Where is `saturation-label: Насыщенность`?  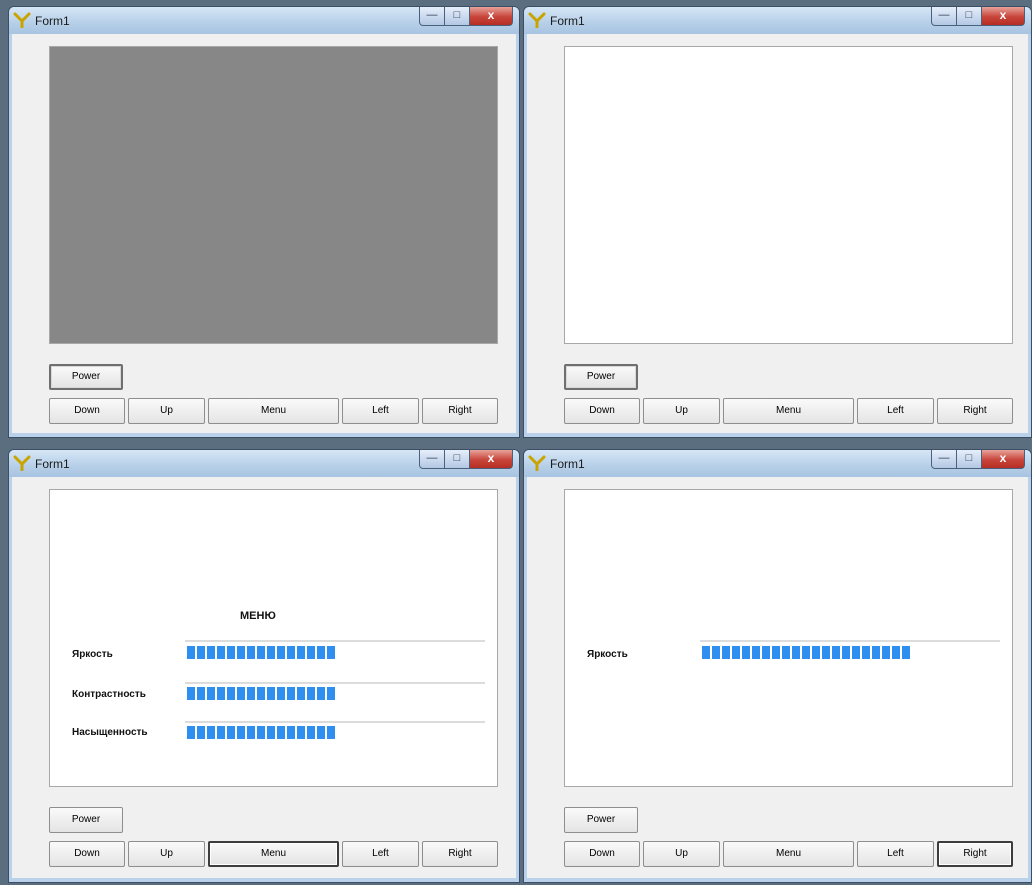
saturation-label: Насыщенность is located at coordinates (110, 732).